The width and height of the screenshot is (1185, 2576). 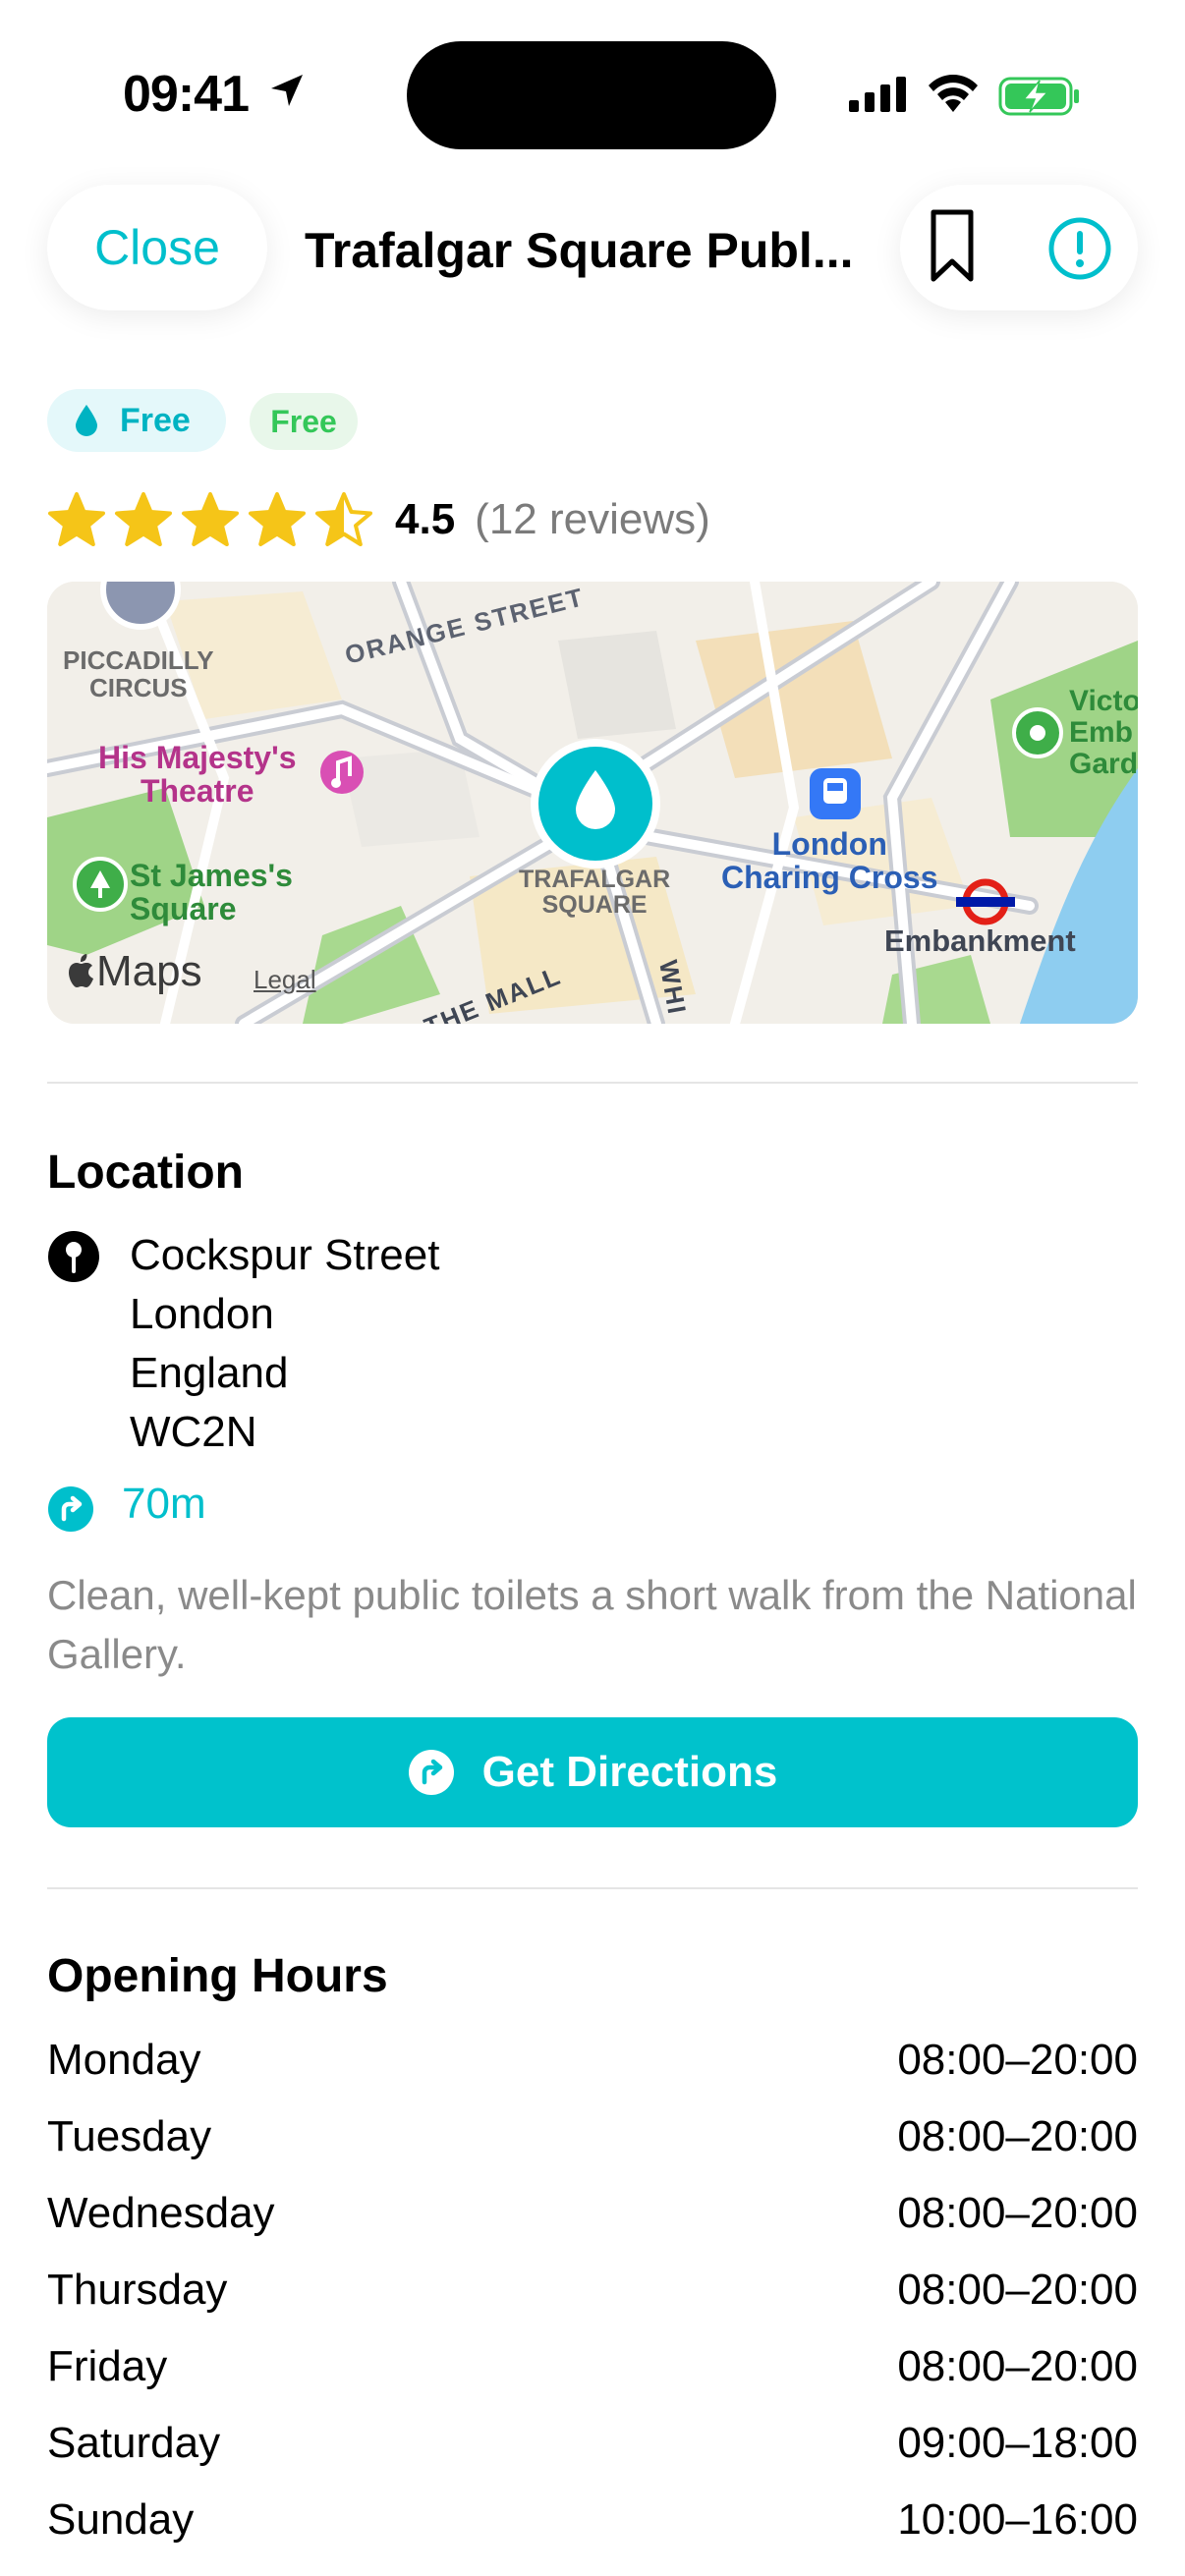 I want to click on get-directions-label: Get Directions, so click(x=629, y=1772).